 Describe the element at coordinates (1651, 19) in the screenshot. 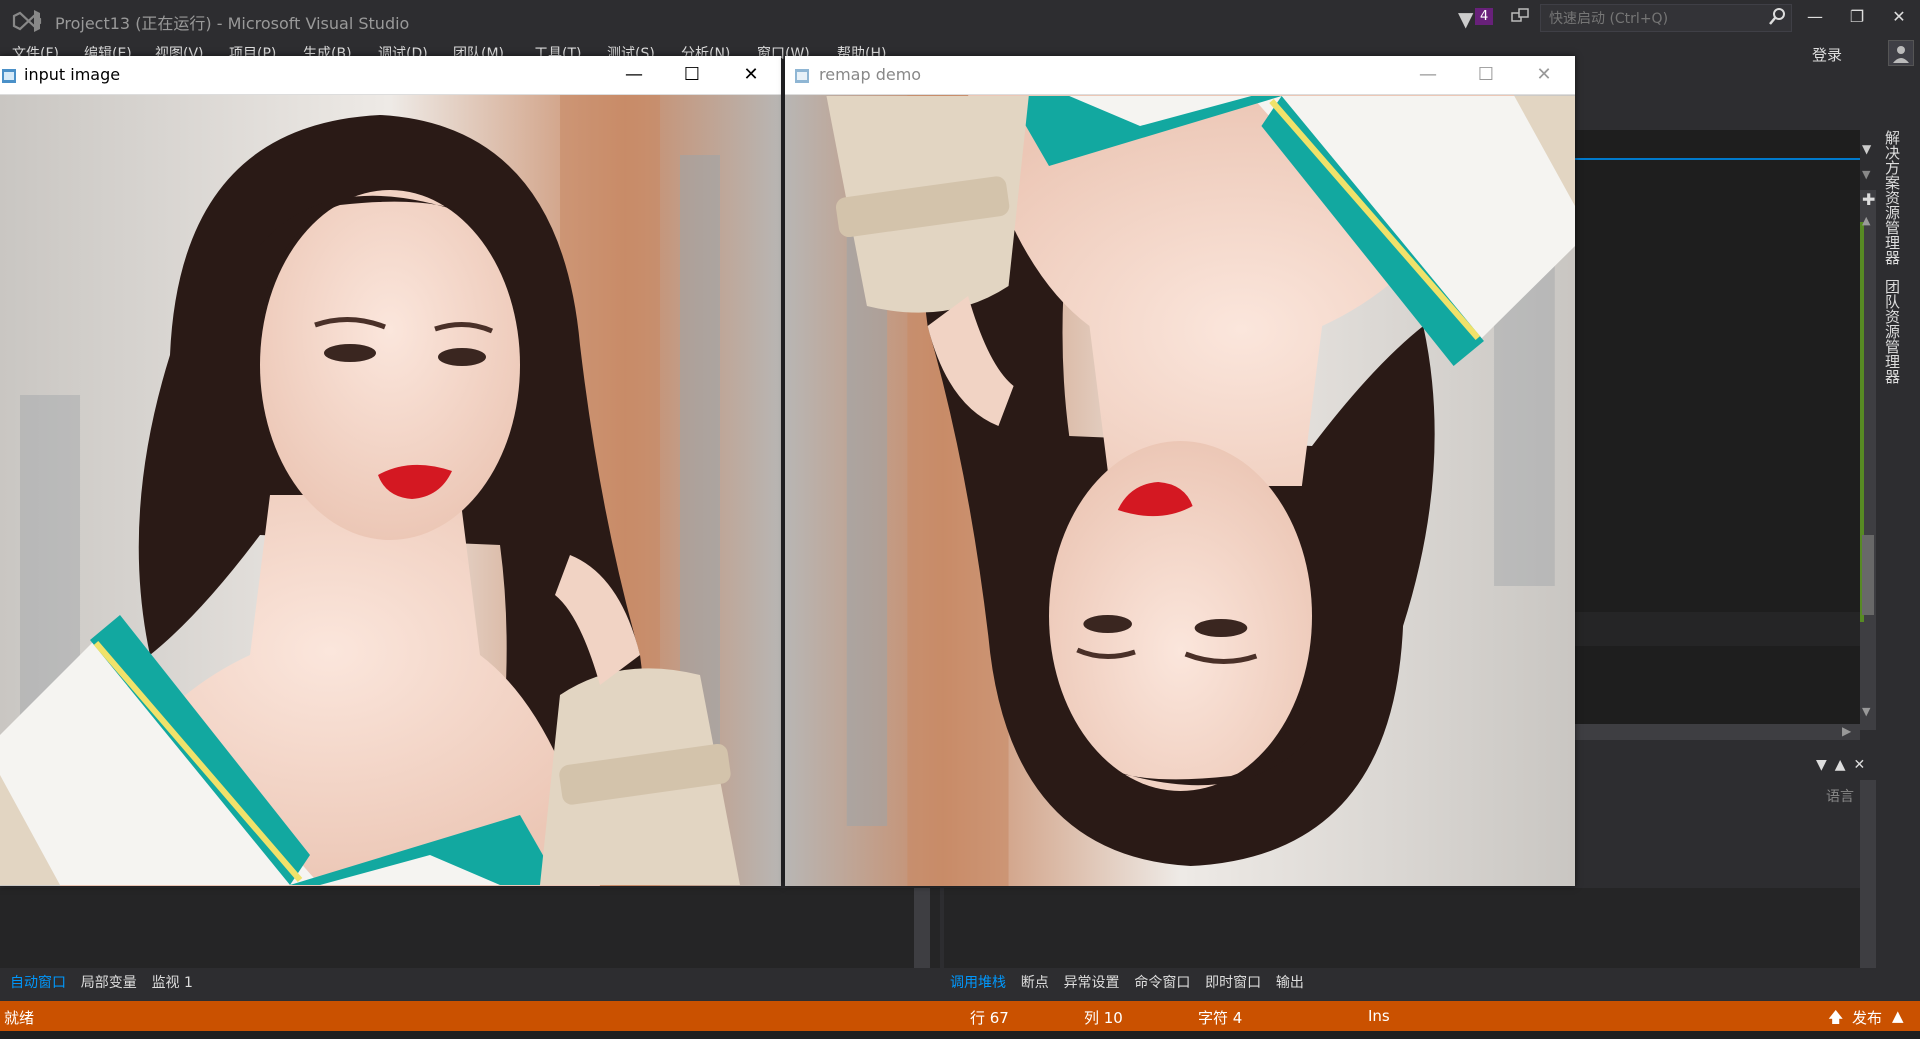

I see `quick-launch-input` at that location.